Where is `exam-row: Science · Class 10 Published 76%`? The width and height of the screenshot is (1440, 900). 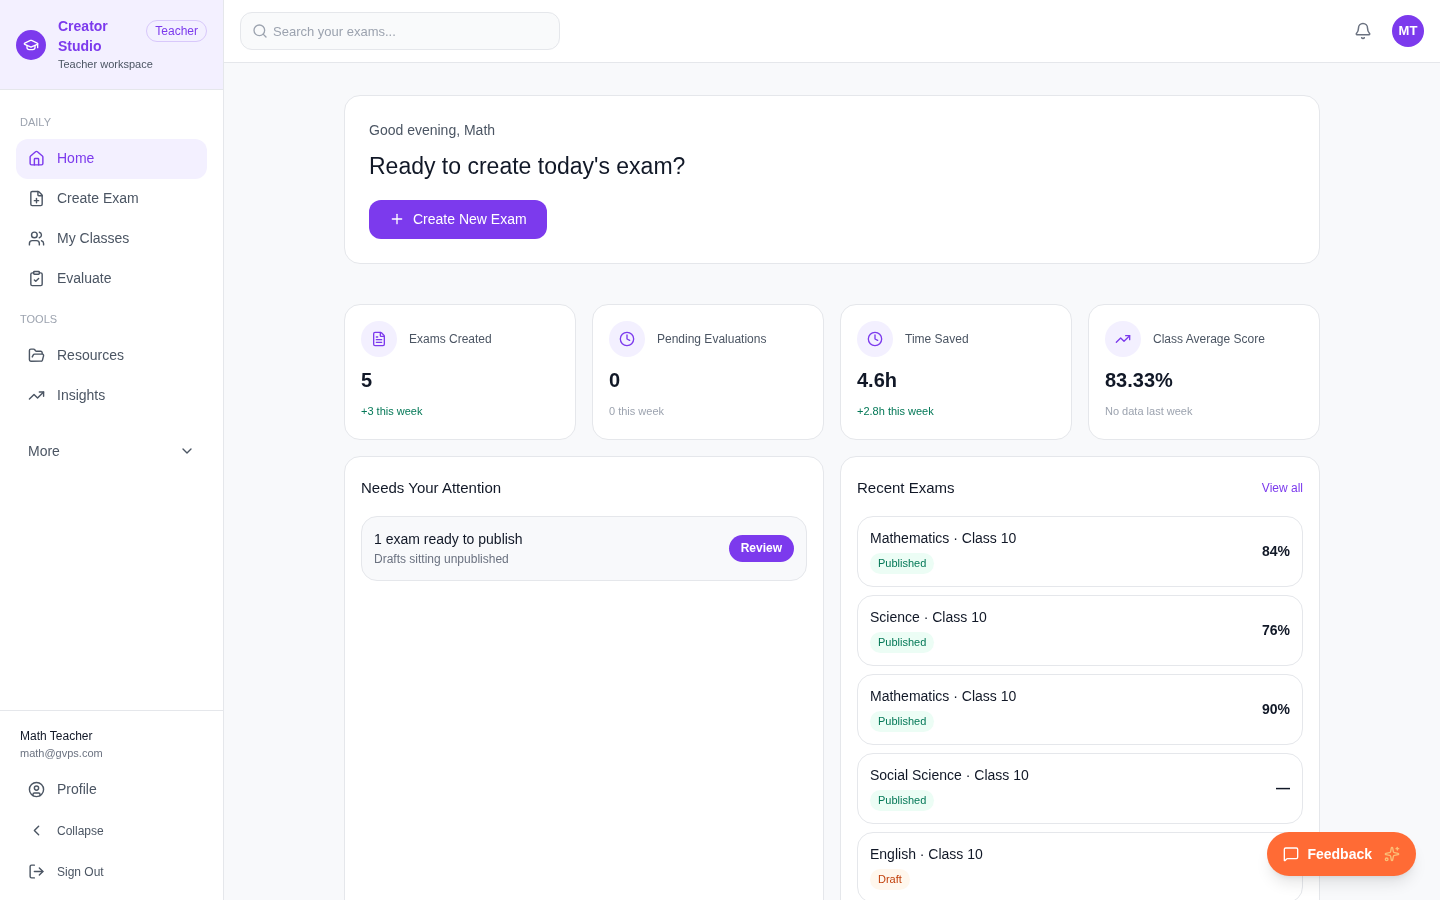
exam-row: Science · Class 10 Published 76% is located at coordinates (1080, 630).